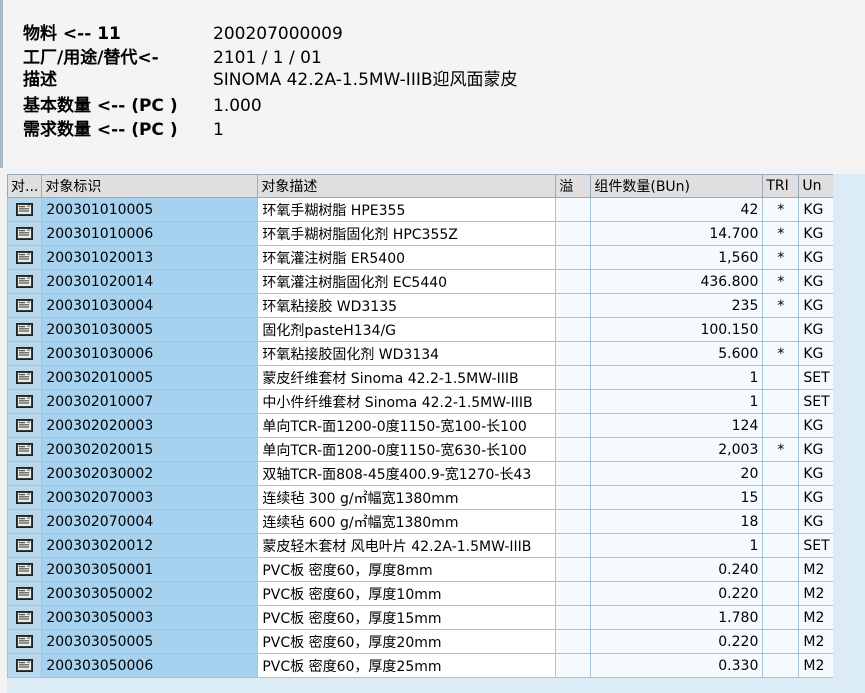  What do you see at coordinates (677, 281) in the screenshot?
I see `quantity-cell: 436.800` at bounding box center [677, 281].